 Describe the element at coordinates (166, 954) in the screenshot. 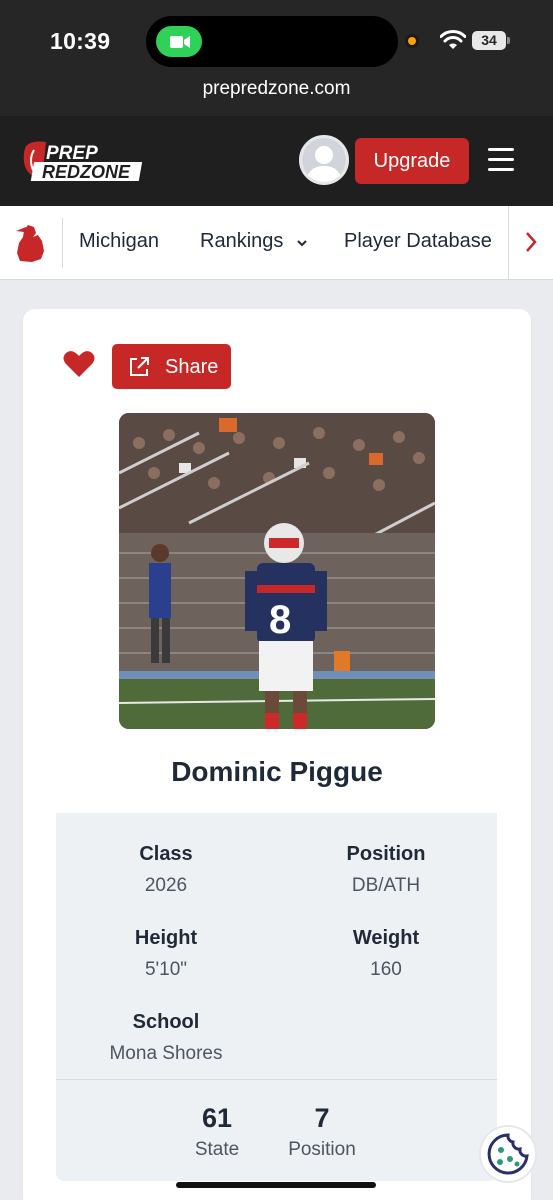

I see `stat-height: Height 5'10"` at that location.